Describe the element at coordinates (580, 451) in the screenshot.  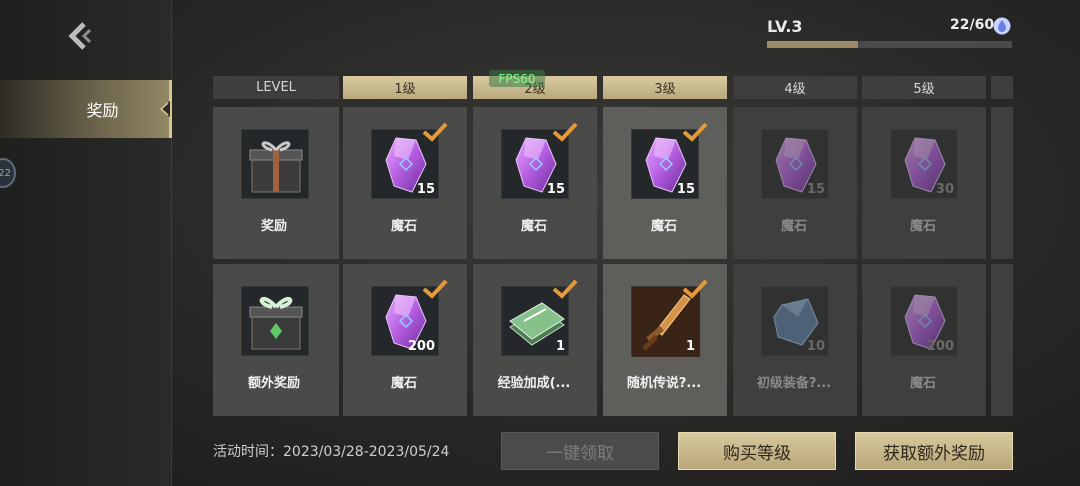
I see `claim-all-button: 一键领取` at that location.